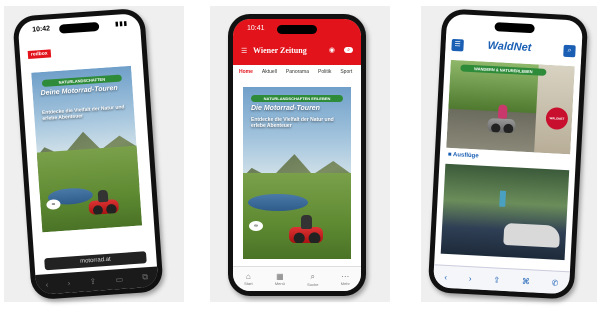  I want to click on section-tabs: Home Aktuell Panorama Politik Sport, so click(295, 72).